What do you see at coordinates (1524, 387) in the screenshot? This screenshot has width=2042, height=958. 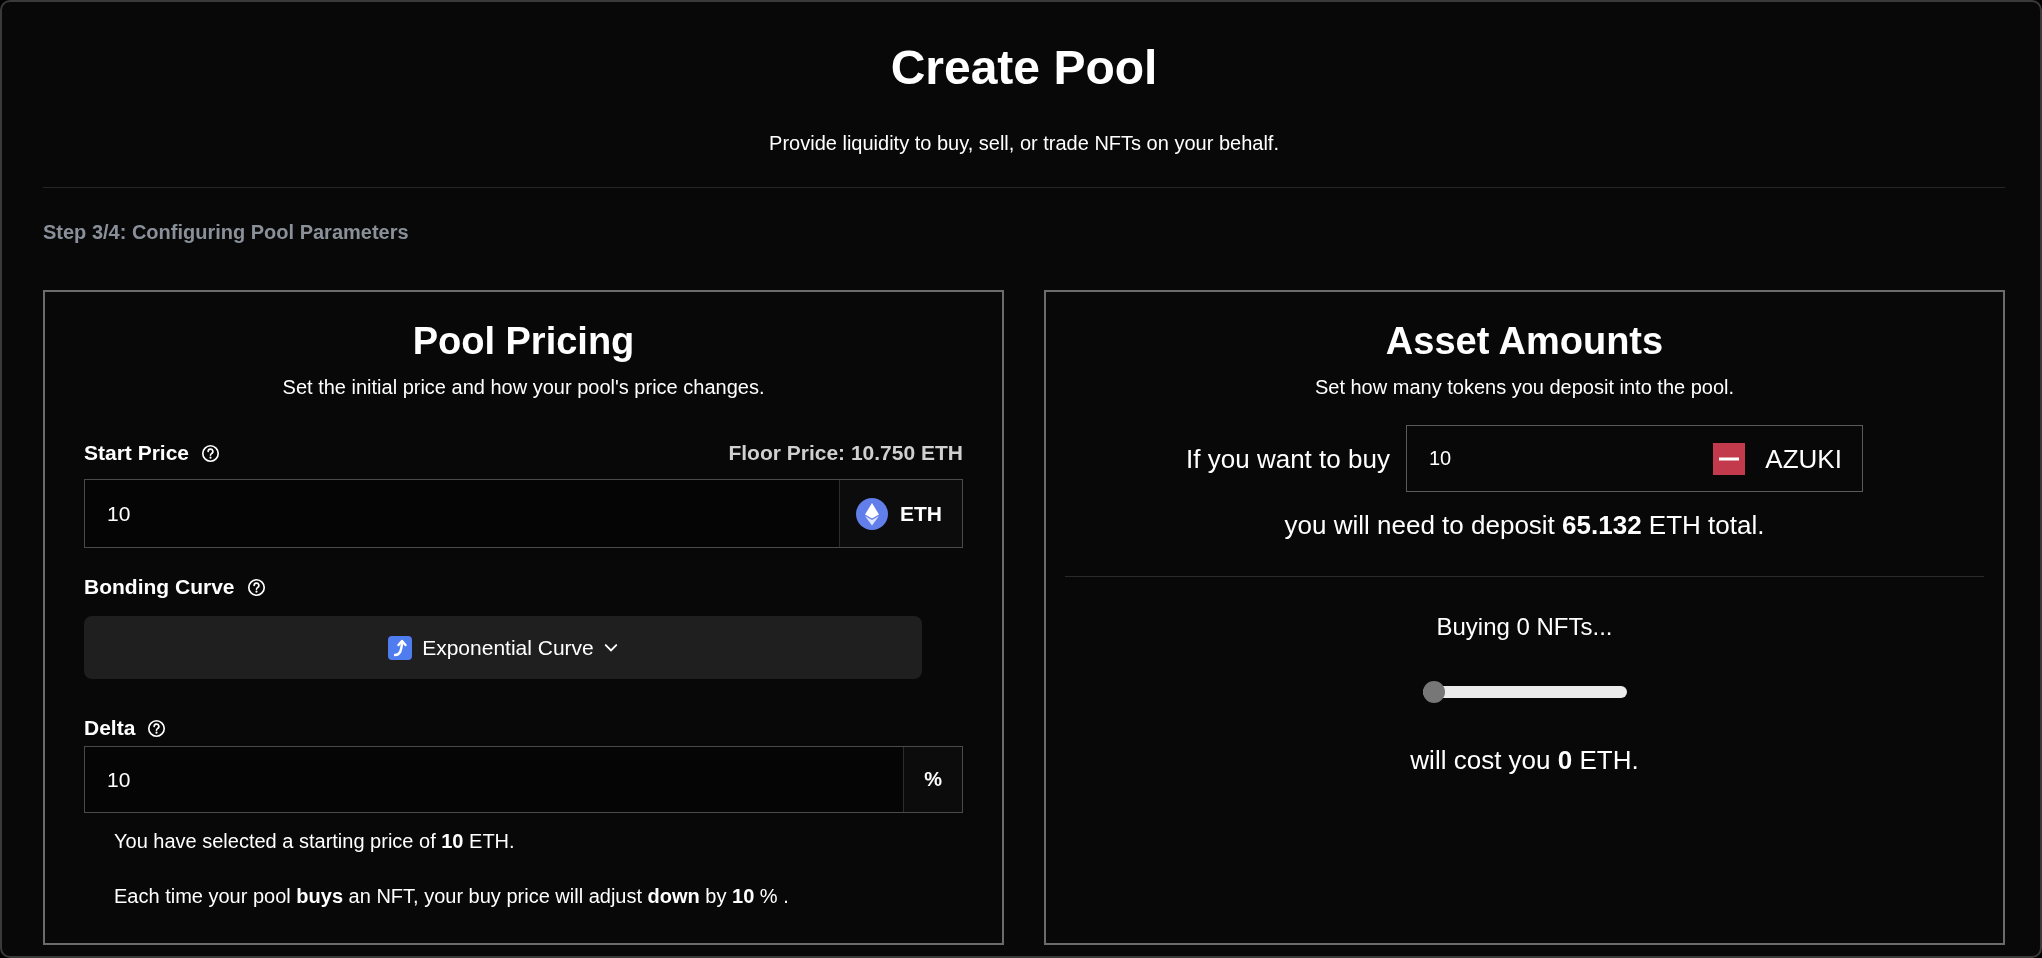 I see `panel-subtitle: Set how many tokens you deposit into the pool.` at bounding box center [1524, 387].